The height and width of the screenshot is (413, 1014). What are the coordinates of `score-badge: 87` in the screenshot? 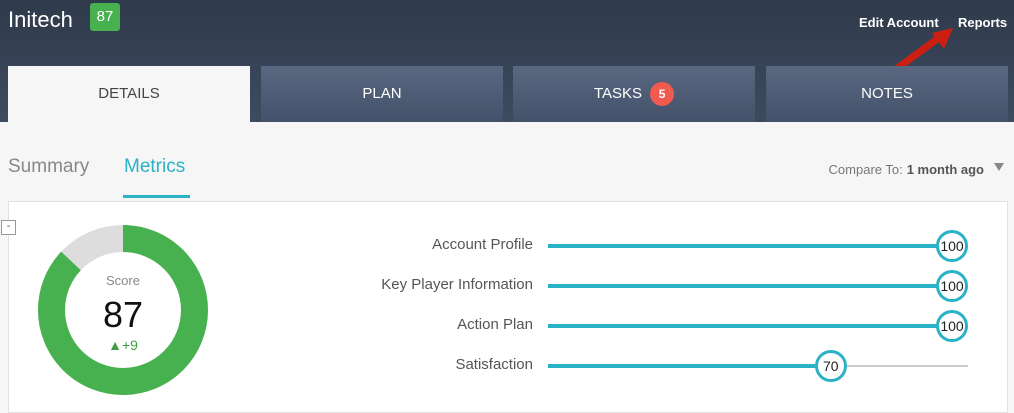 It's located at (105, 17).